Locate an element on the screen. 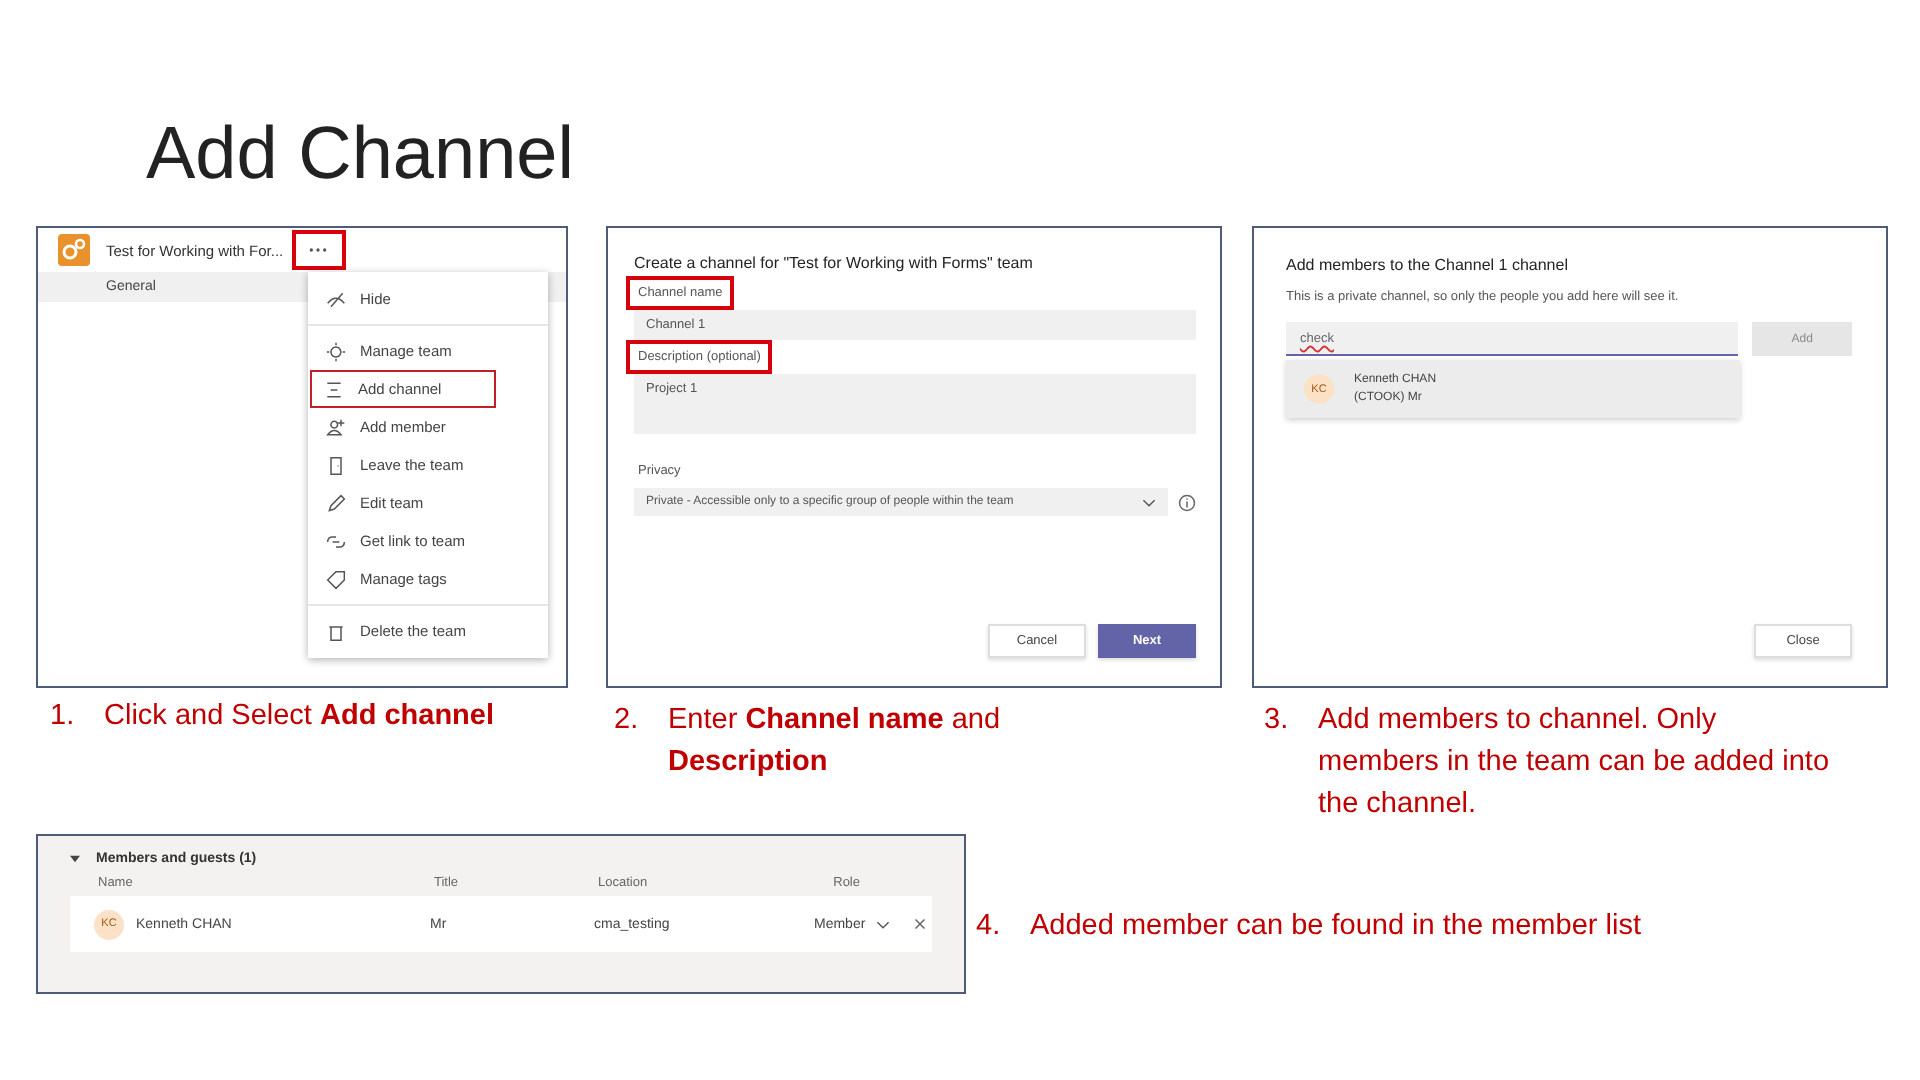  collapse-caret-icon is located at coordinates (75, 859).